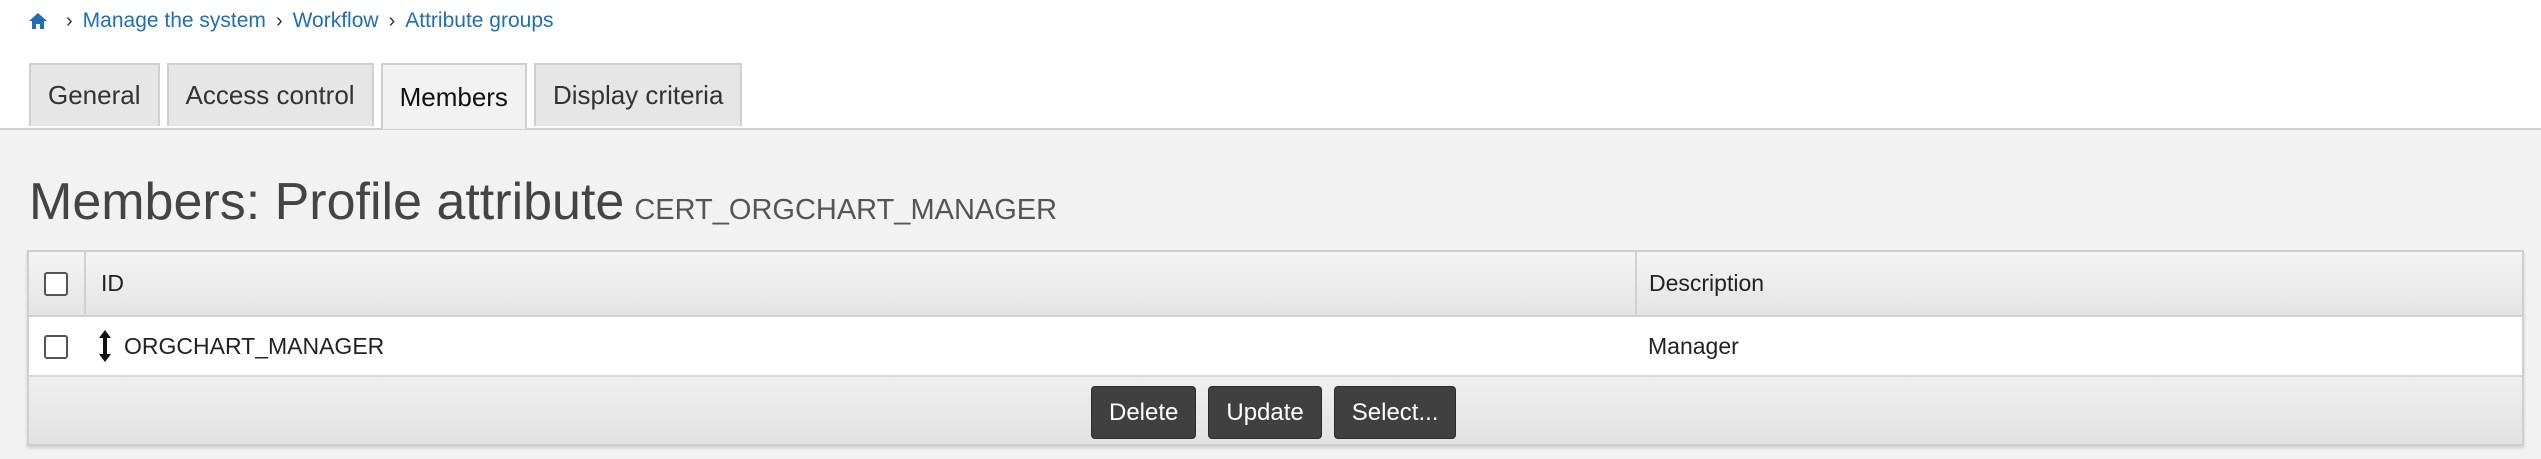  Describe the element at coordinates (1693, 346) in the screenshot. I see `row-description: Manager` at that location.